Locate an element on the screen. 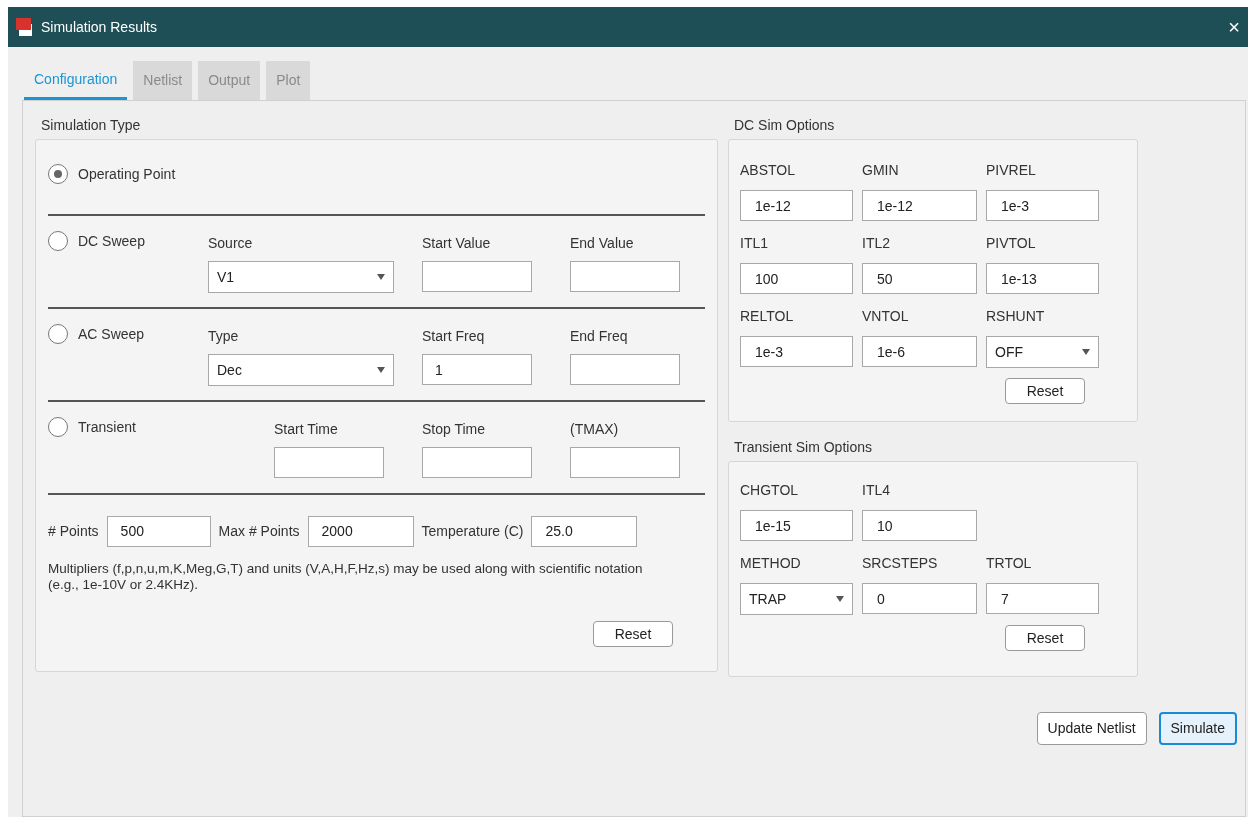 The height and width of the screenshot is (817, 1248). field-label: End Value is located at coordinates (602, 243).